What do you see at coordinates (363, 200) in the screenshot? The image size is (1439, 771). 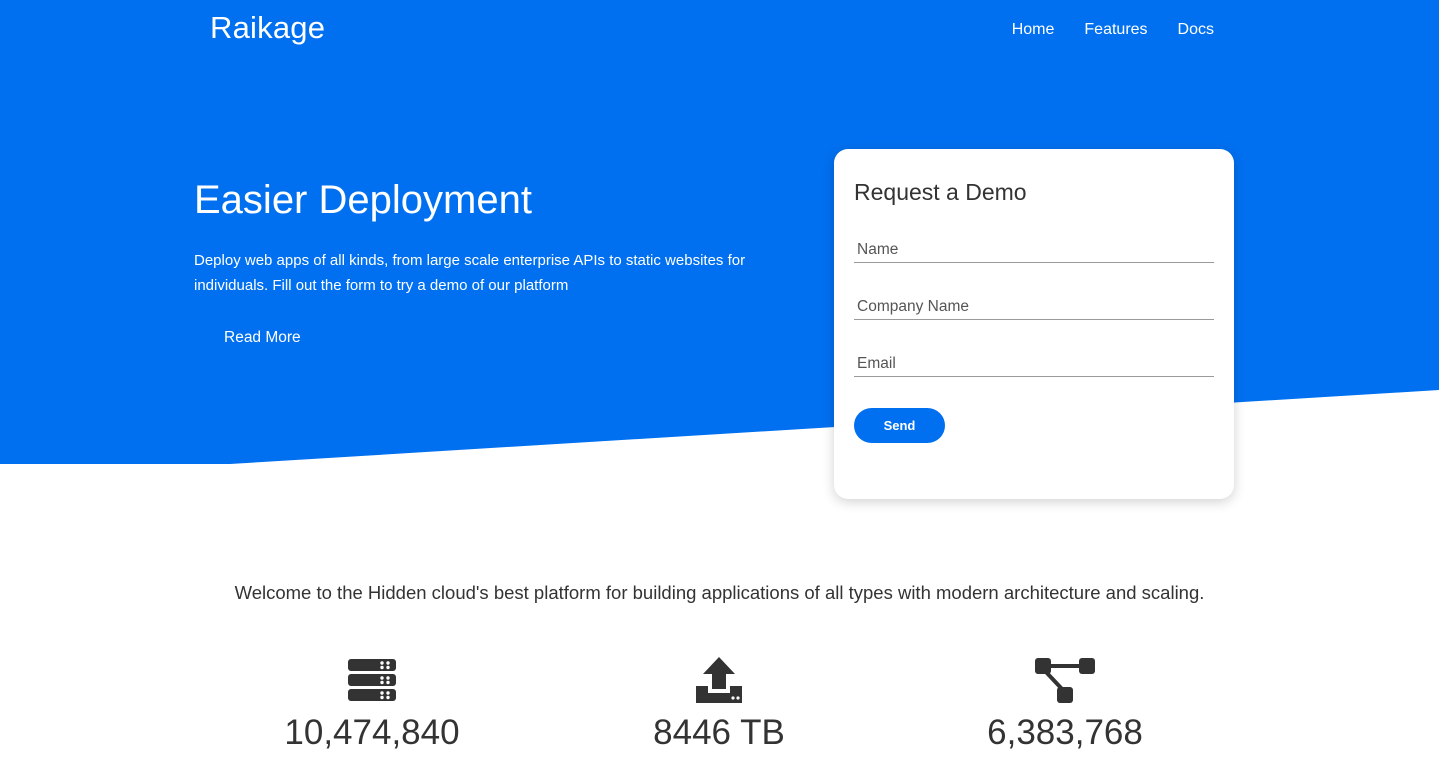 I see `hero-title: Easier Deployment` at bounding box center [363, 200].